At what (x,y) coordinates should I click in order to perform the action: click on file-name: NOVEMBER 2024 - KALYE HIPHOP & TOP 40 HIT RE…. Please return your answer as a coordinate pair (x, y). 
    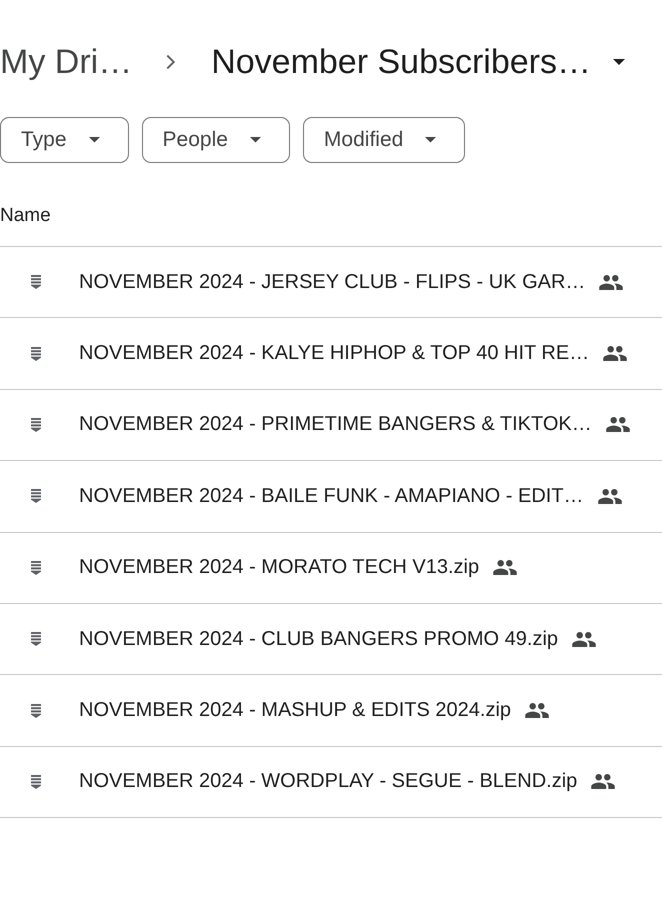
    Looking at the image, I should click on (334, 354).